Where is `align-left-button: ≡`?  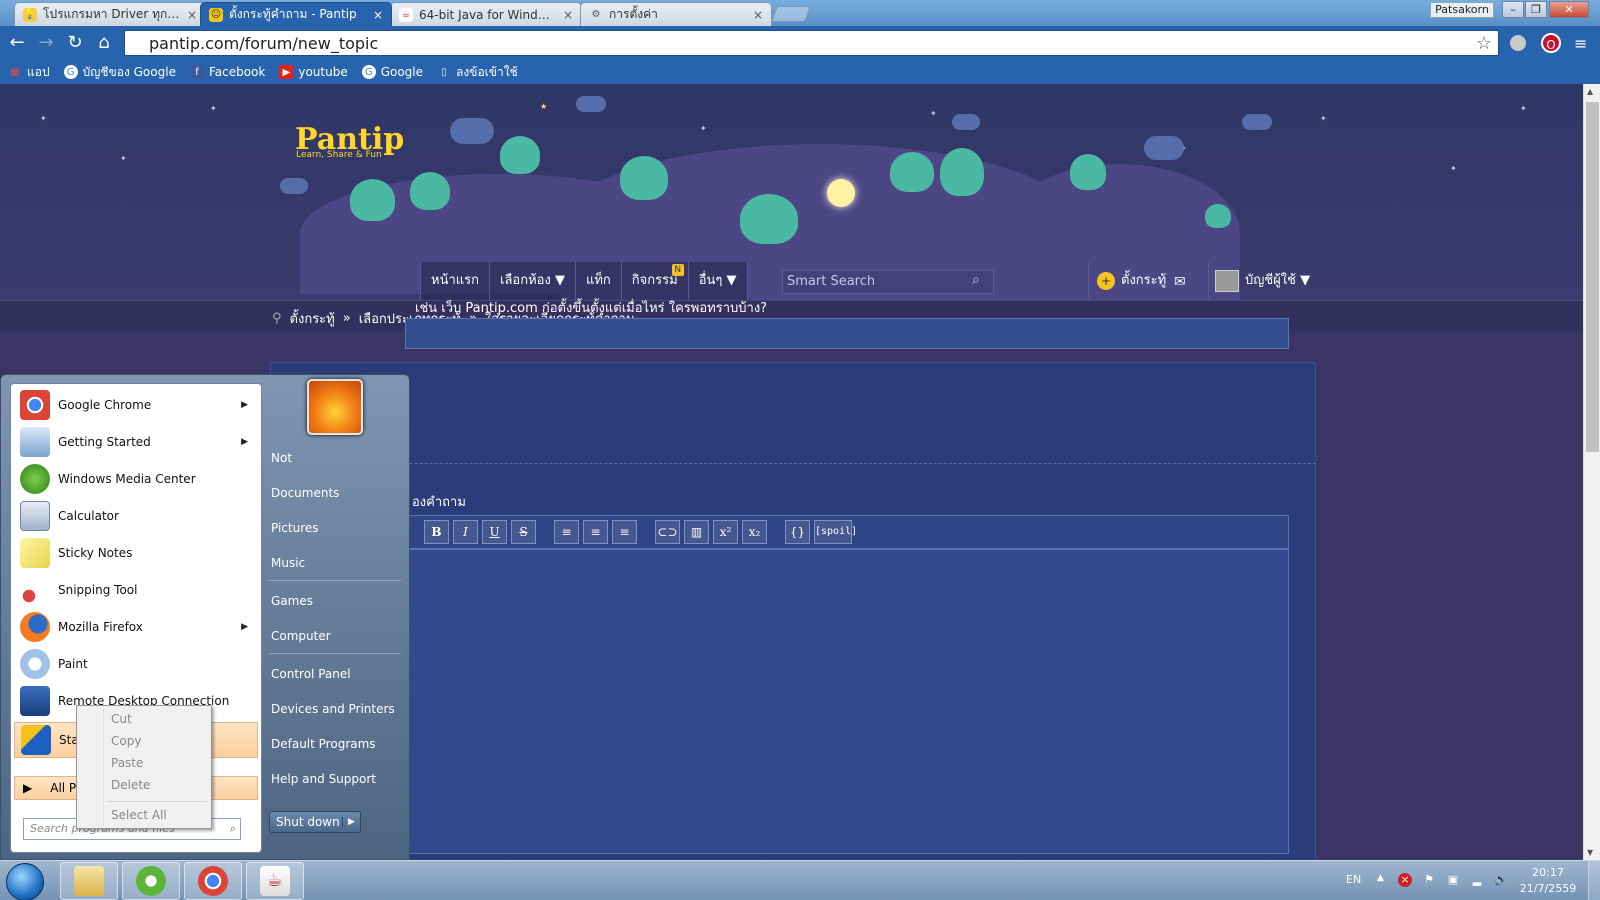
align-left-button: ≡ is located at coordinates (566, 532).